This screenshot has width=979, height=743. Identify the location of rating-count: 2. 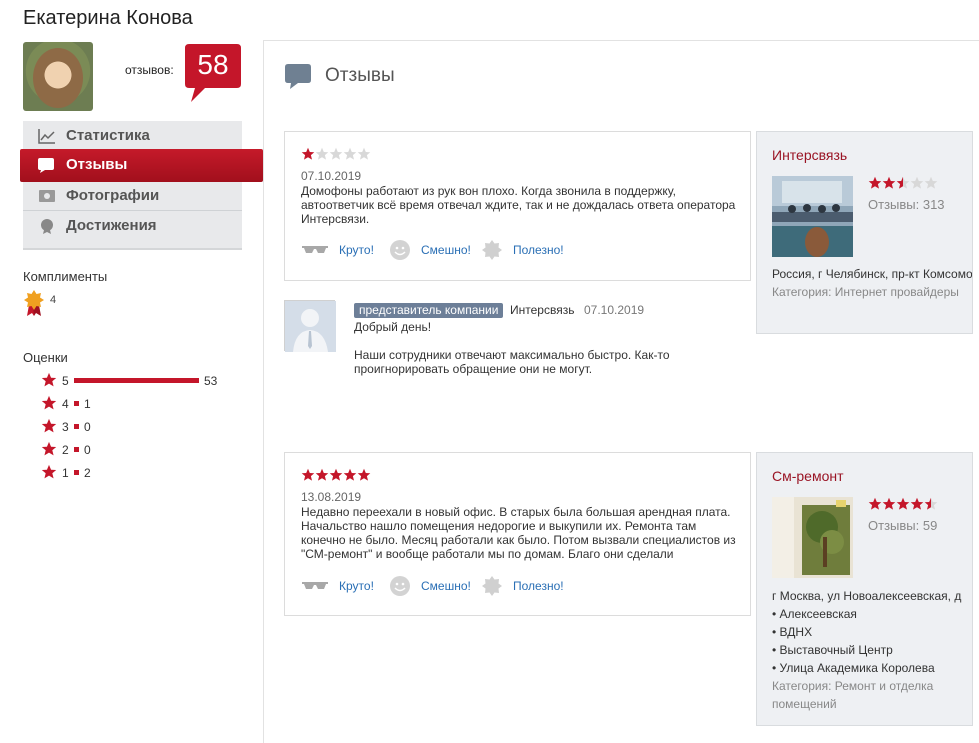
(87, 473).